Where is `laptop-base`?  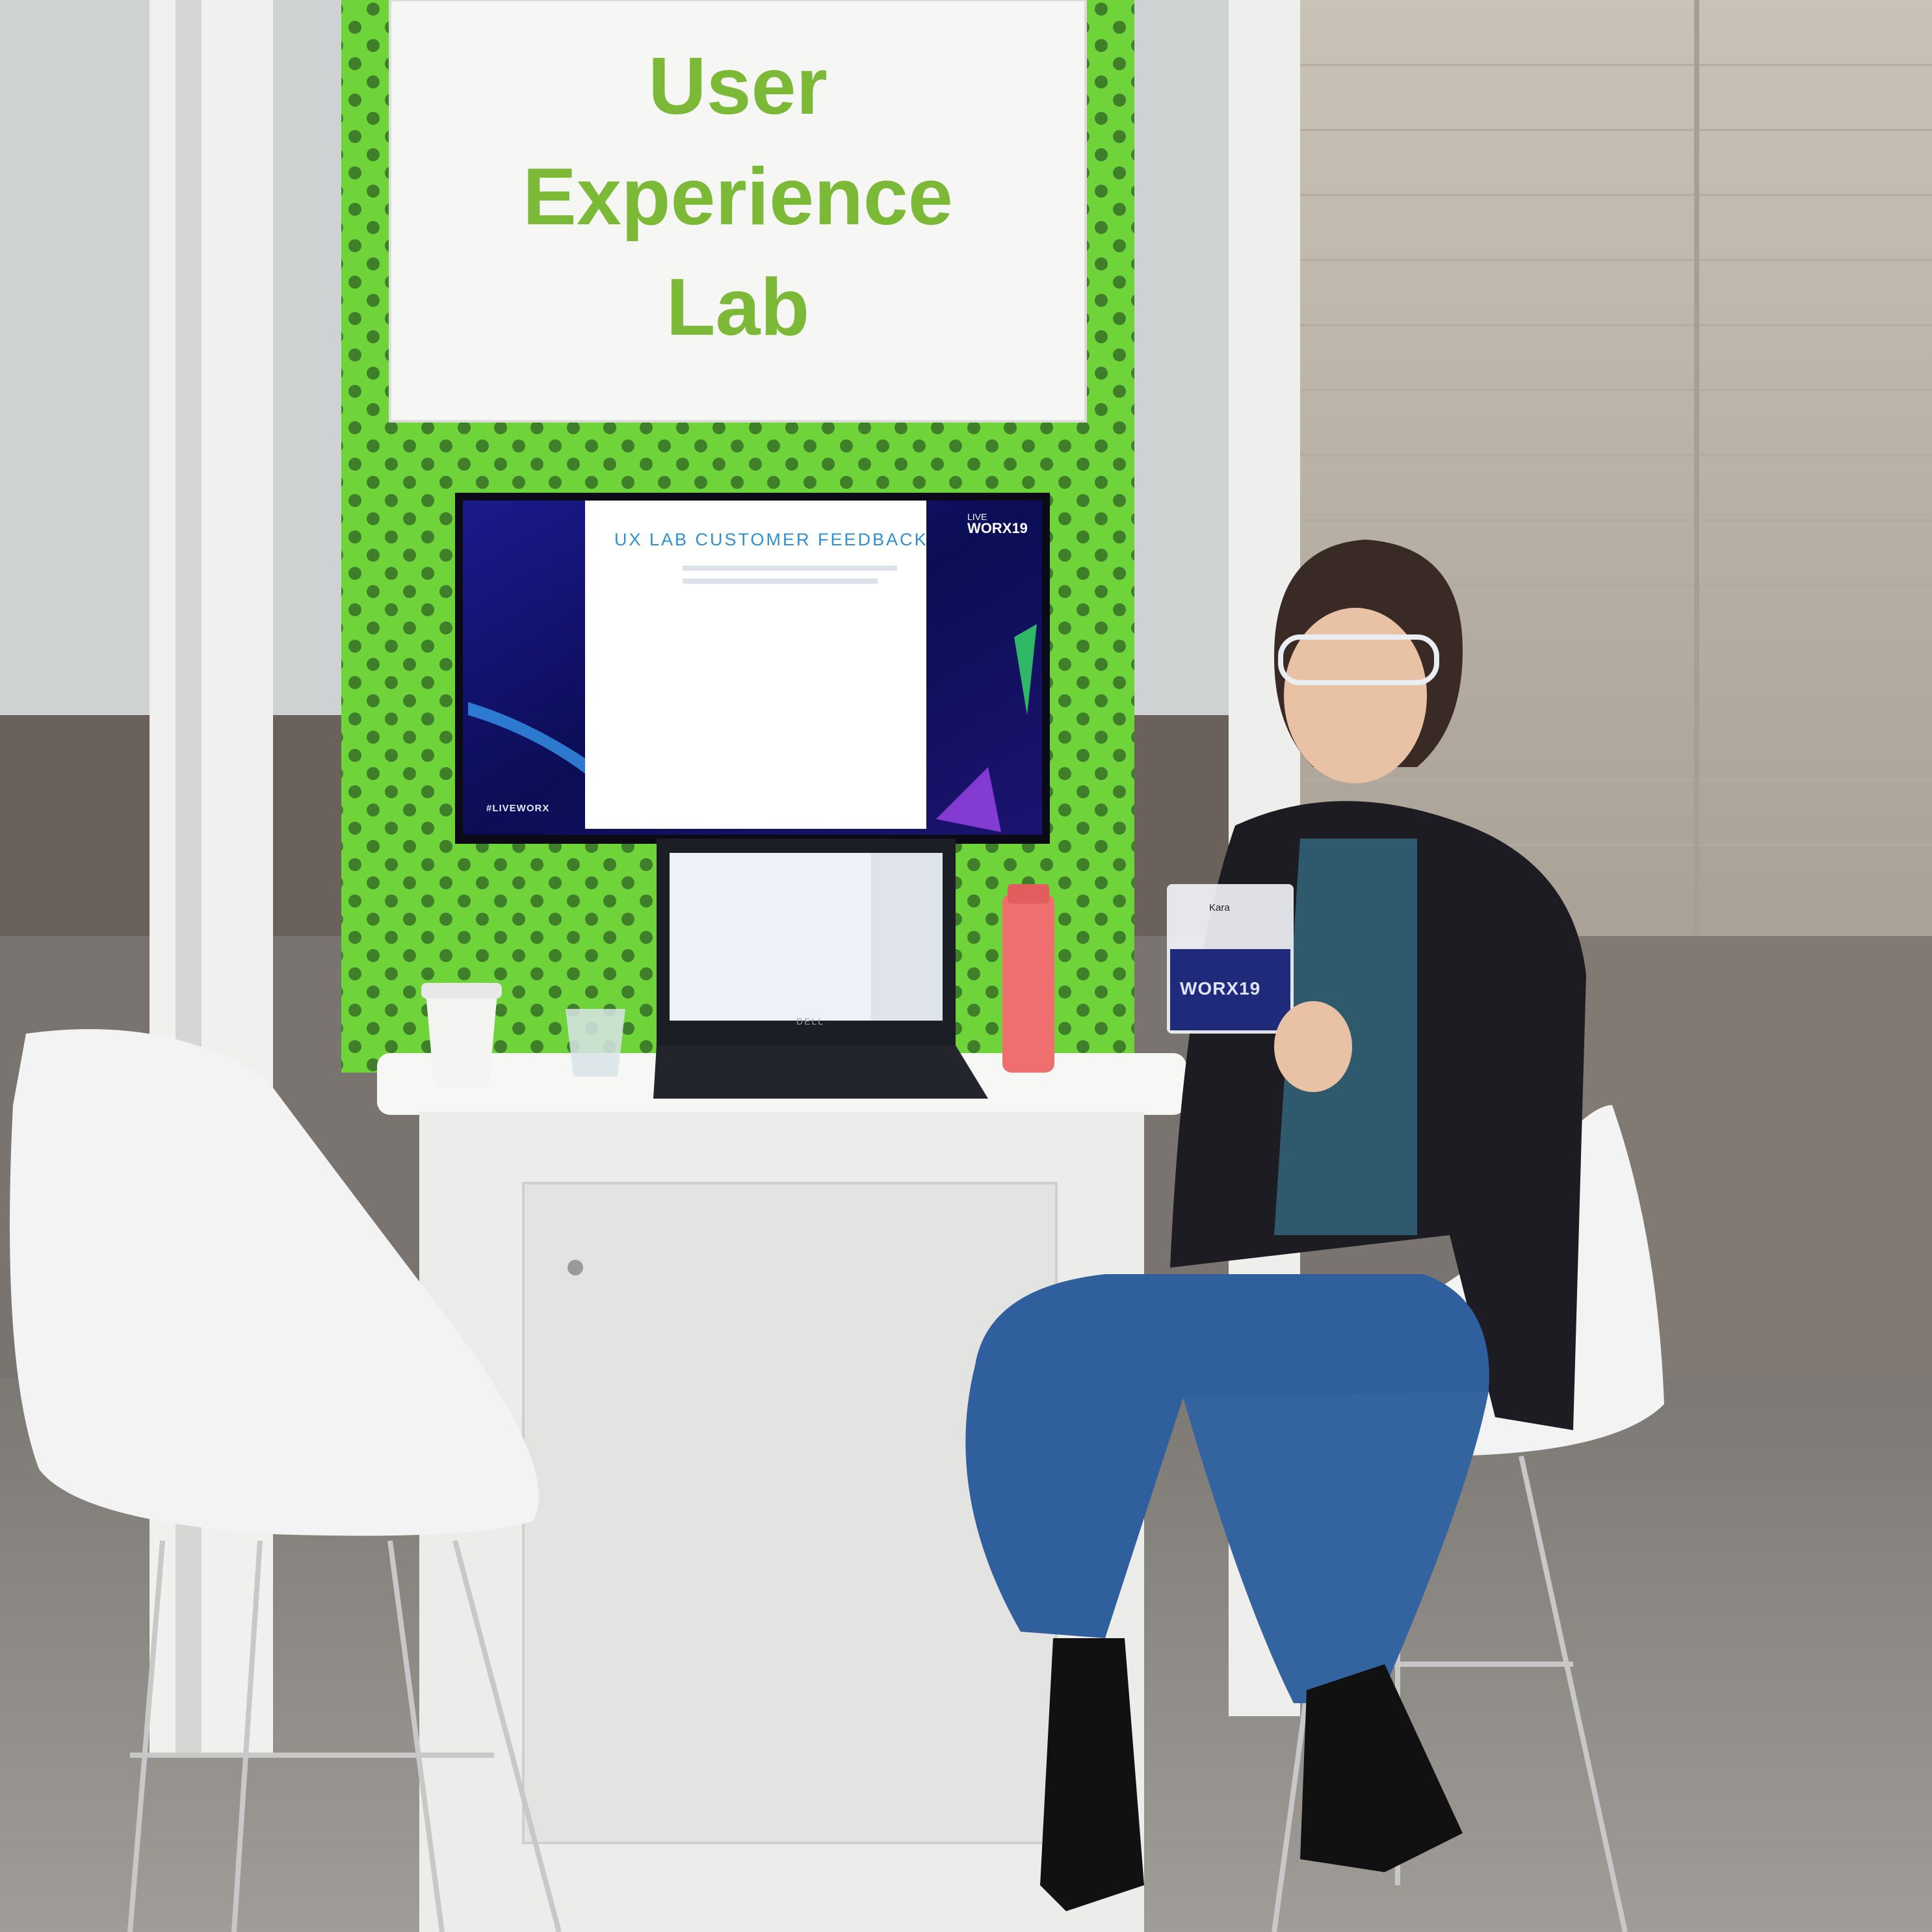
laptop-base is located at coordinates (821, 1072).